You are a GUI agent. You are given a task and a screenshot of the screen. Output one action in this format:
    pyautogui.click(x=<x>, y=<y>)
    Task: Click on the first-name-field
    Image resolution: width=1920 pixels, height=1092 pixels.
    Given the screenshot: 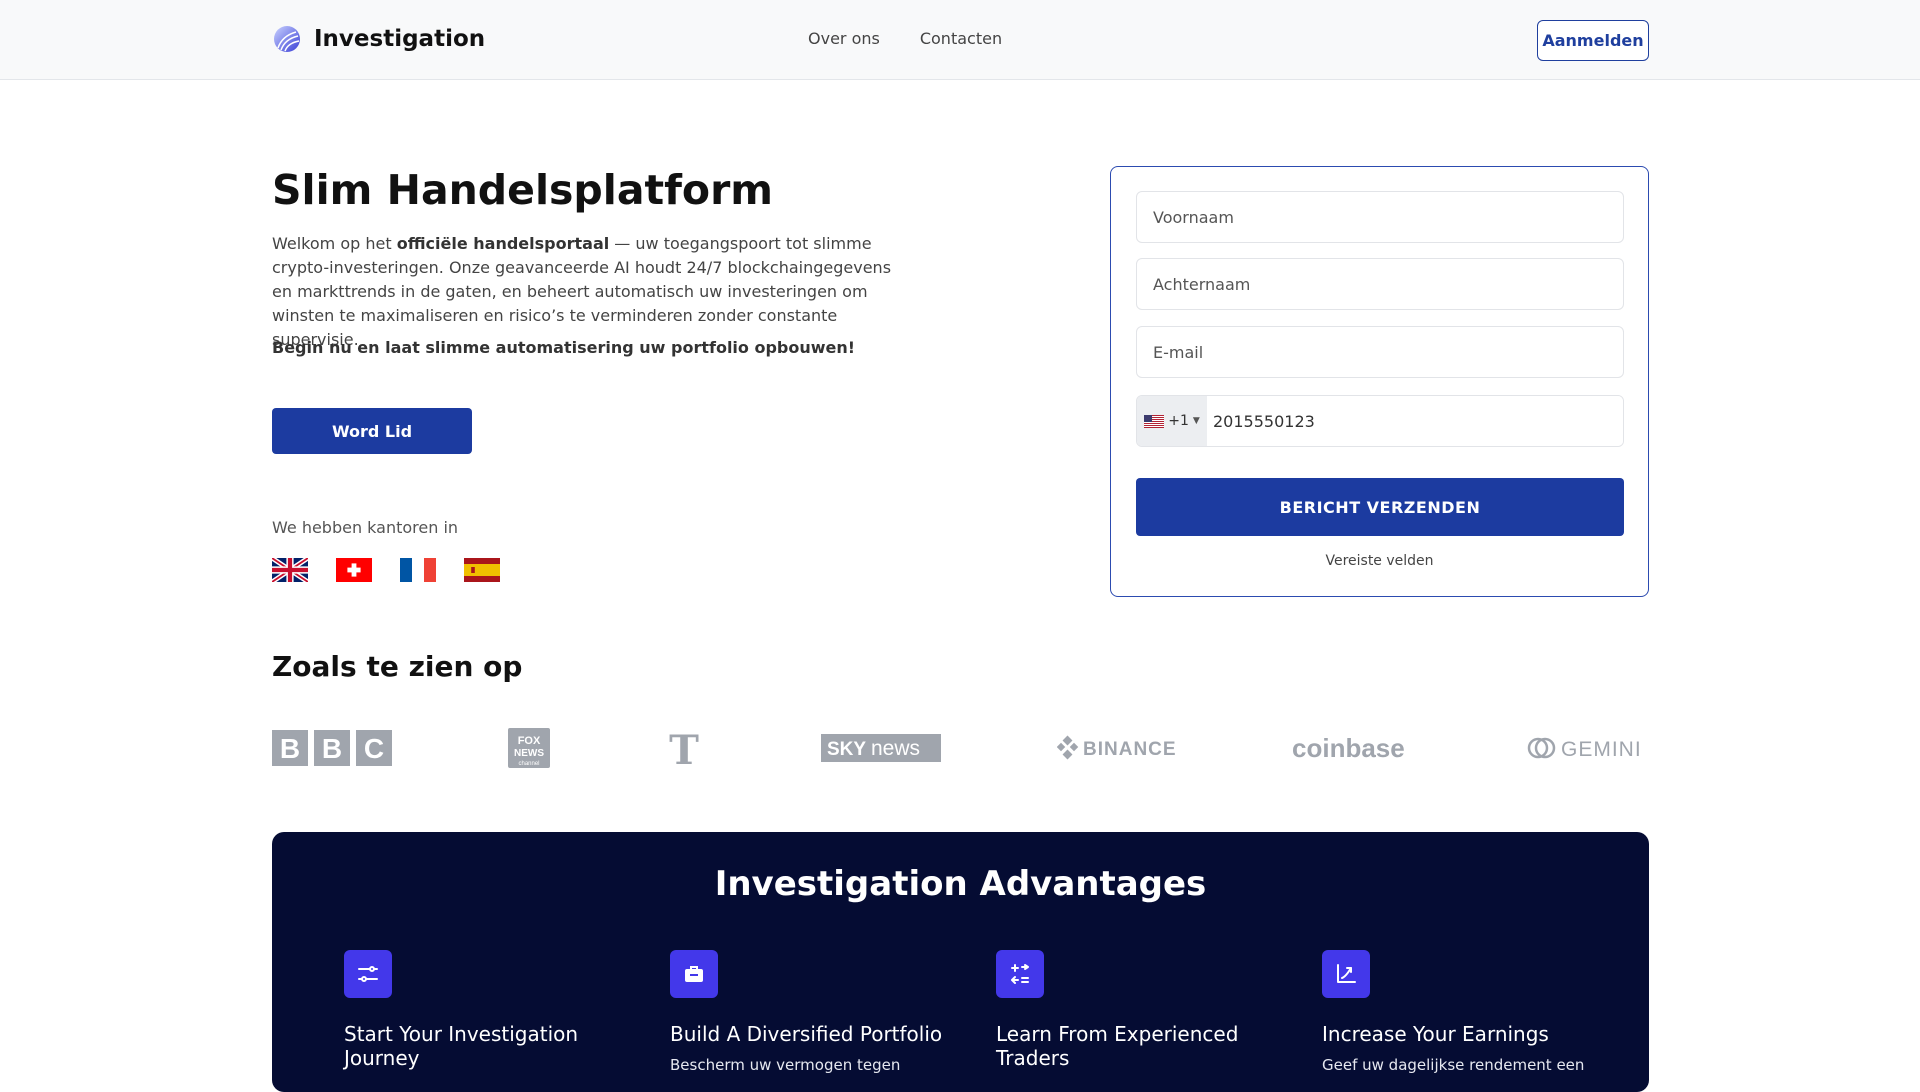 What is the action you would take?
    pyautogui.click(x=1380, y=217)
    